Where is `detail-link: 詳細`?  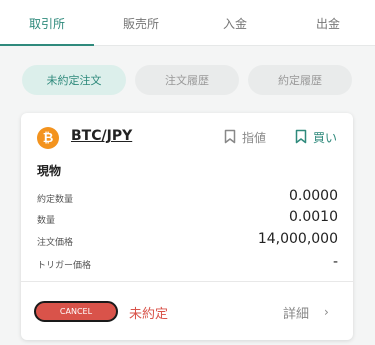 detail-link: 詳細 is located at coordinates (296, 312).